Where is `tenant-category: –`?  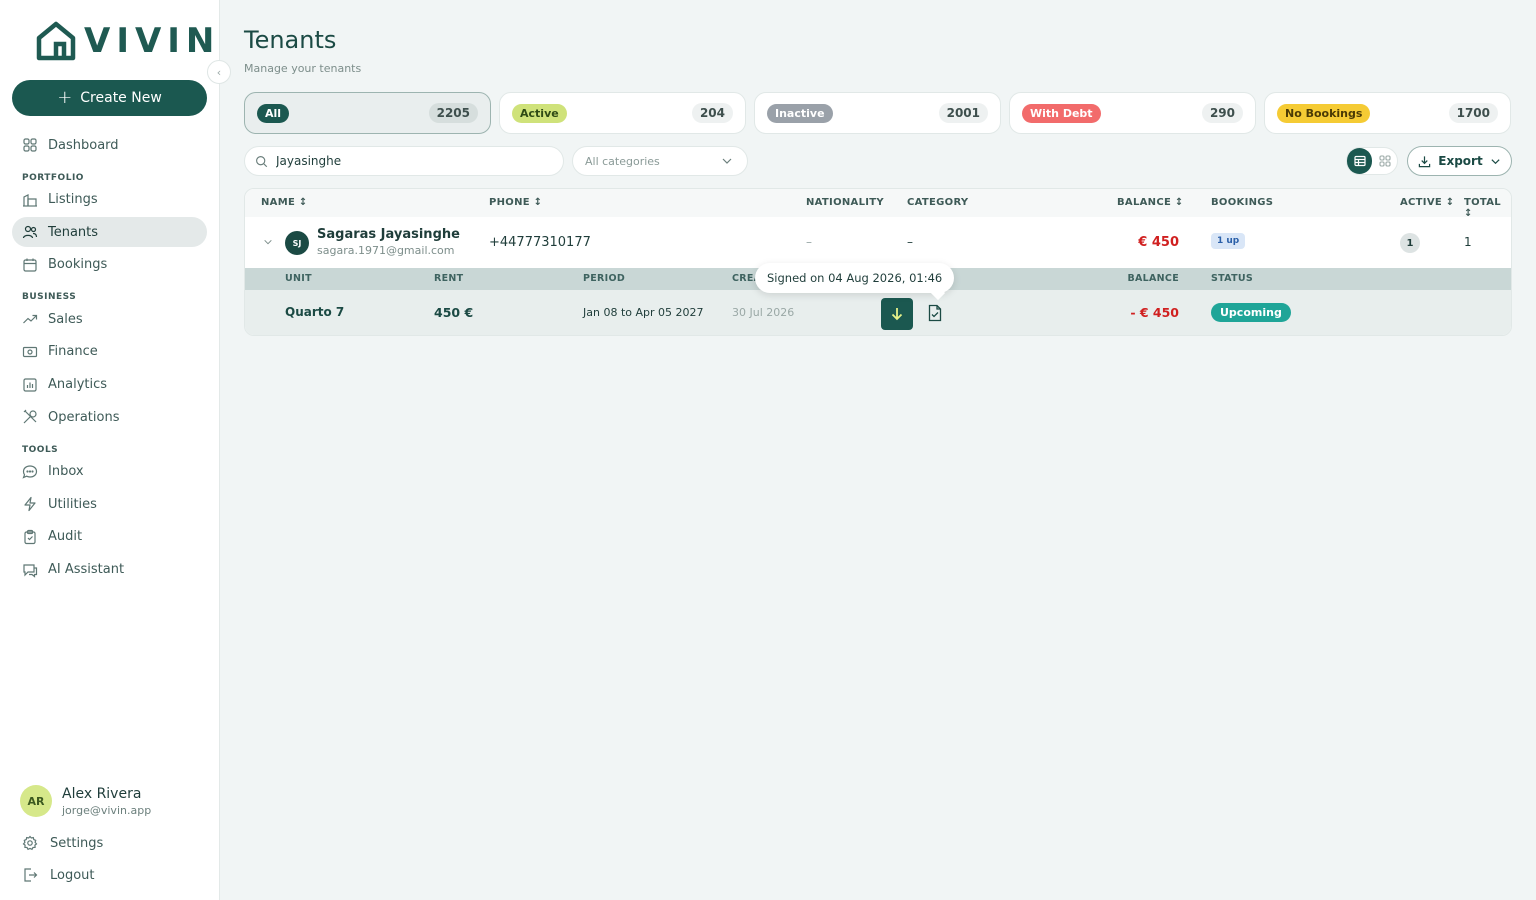
tenant-category: – is located at coordinates (910, 242).